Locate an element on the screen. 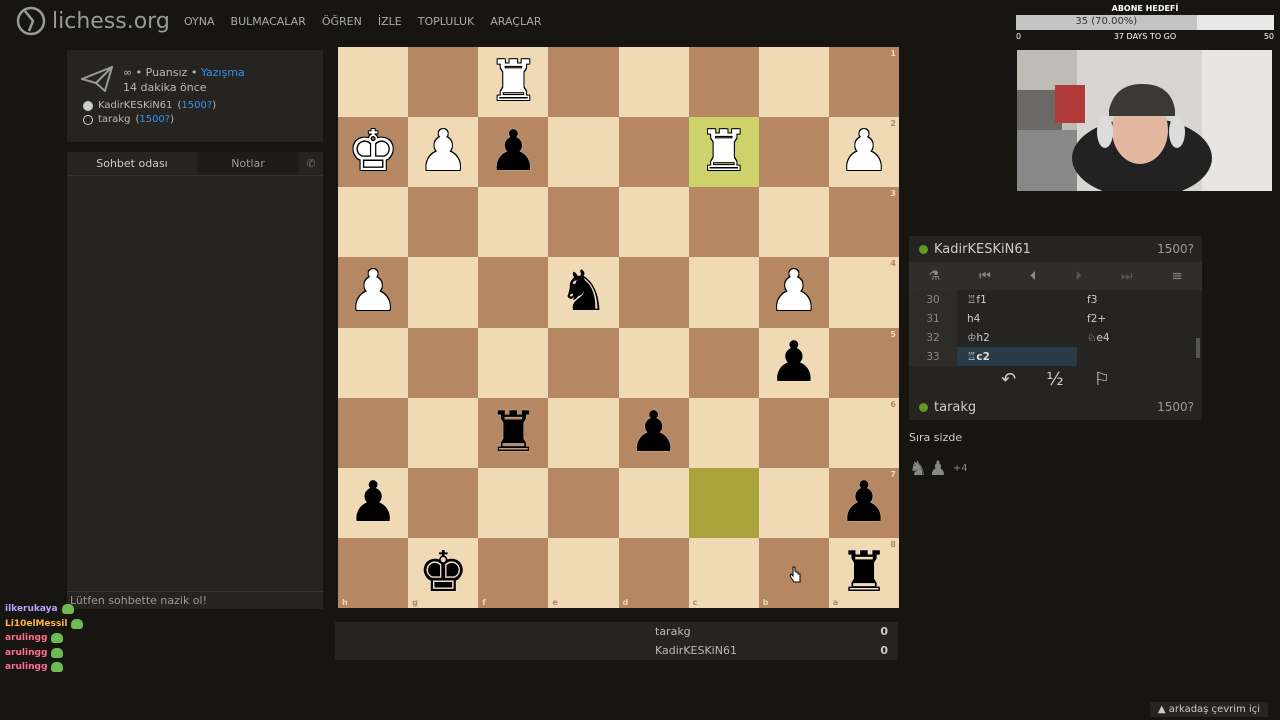 Image resolution: width=1280 pixels, height=720 pixels. board-square: ♚ g is located at coordinates (443, 572).